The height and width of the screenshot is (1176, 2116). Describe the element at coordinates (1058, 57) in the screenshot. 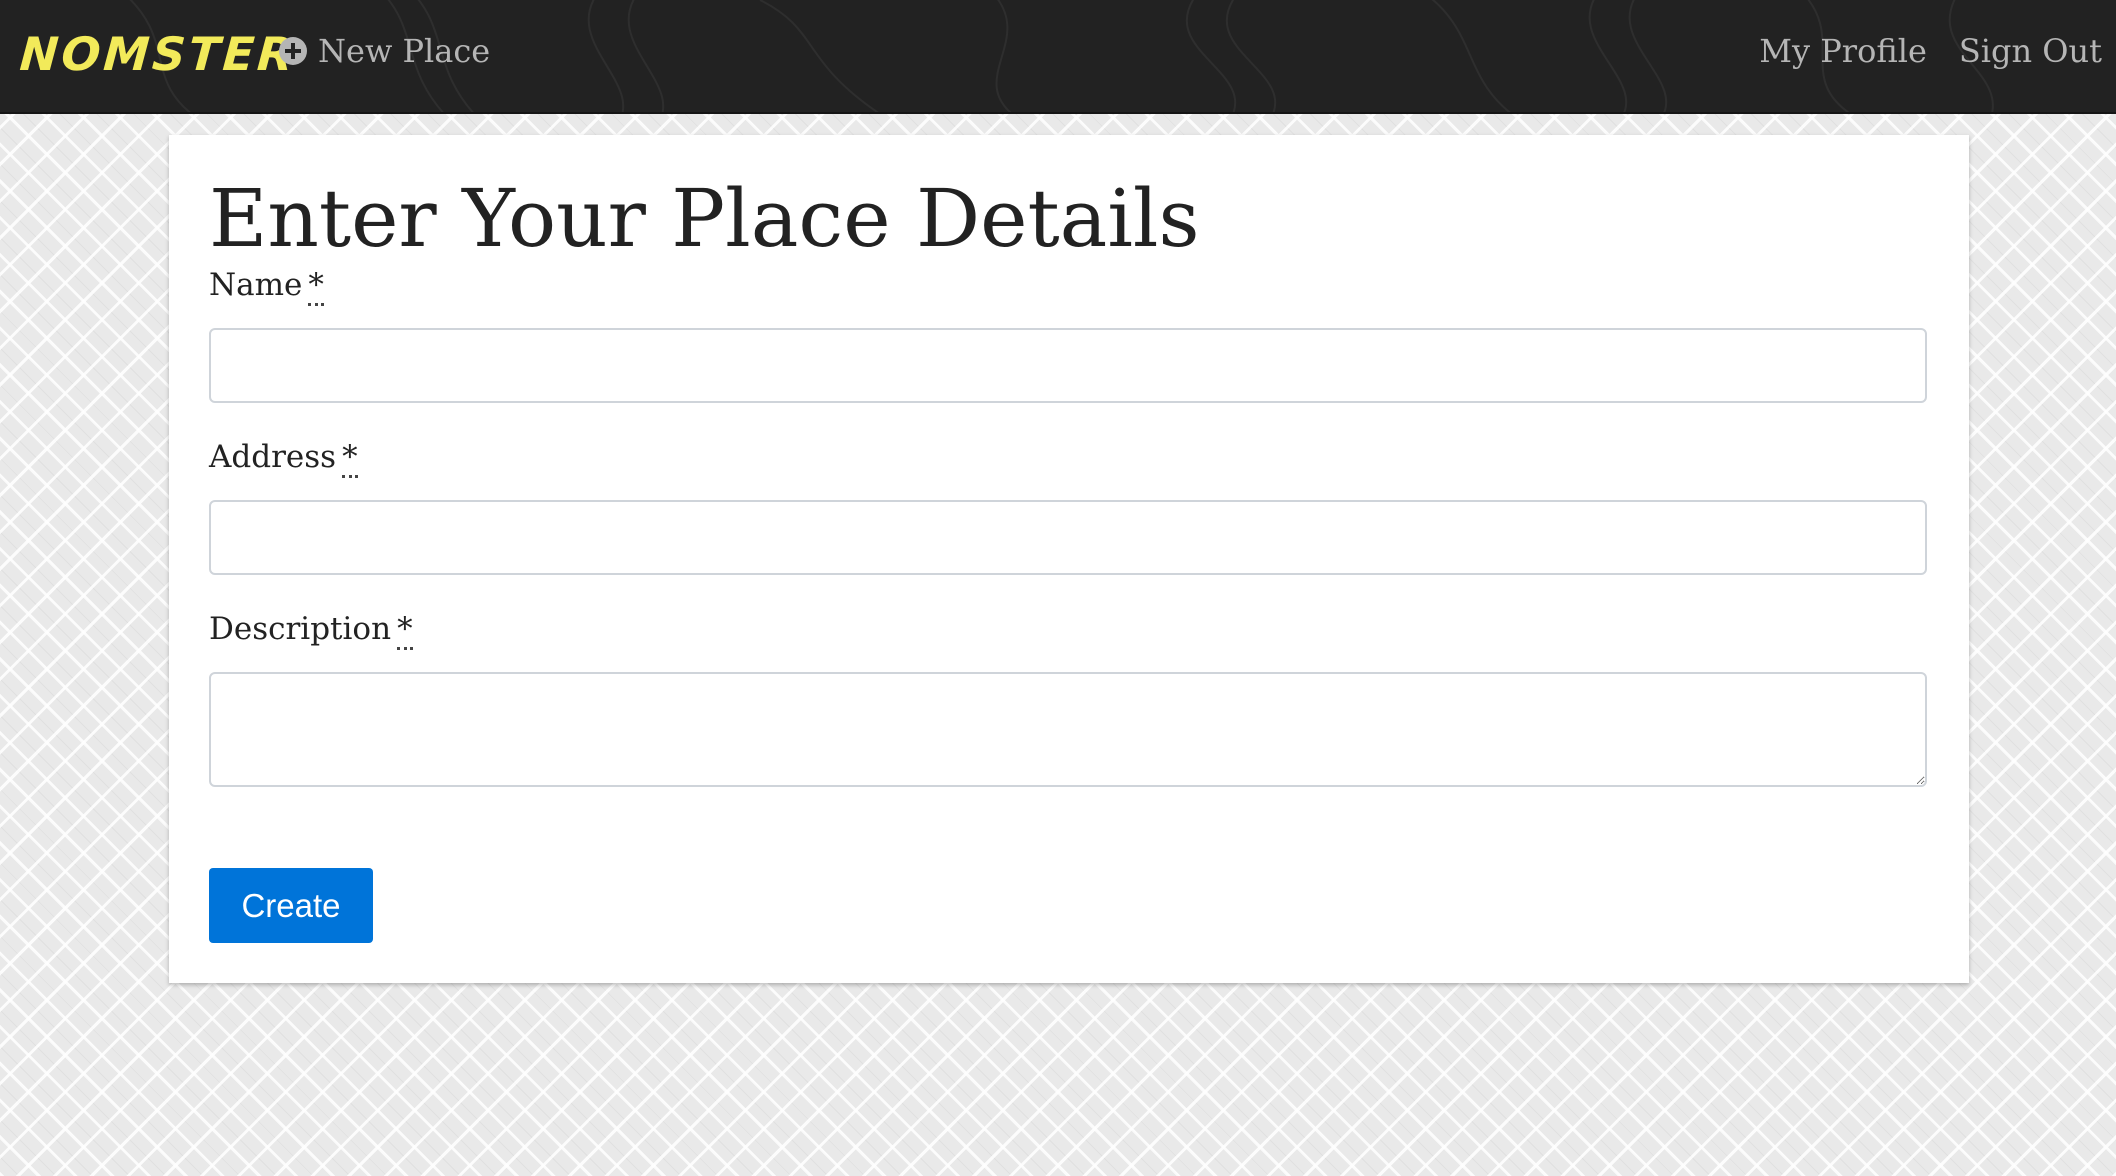

I see `top-navbar: NOMSTER New Place My Profile Sign Out` at that location.